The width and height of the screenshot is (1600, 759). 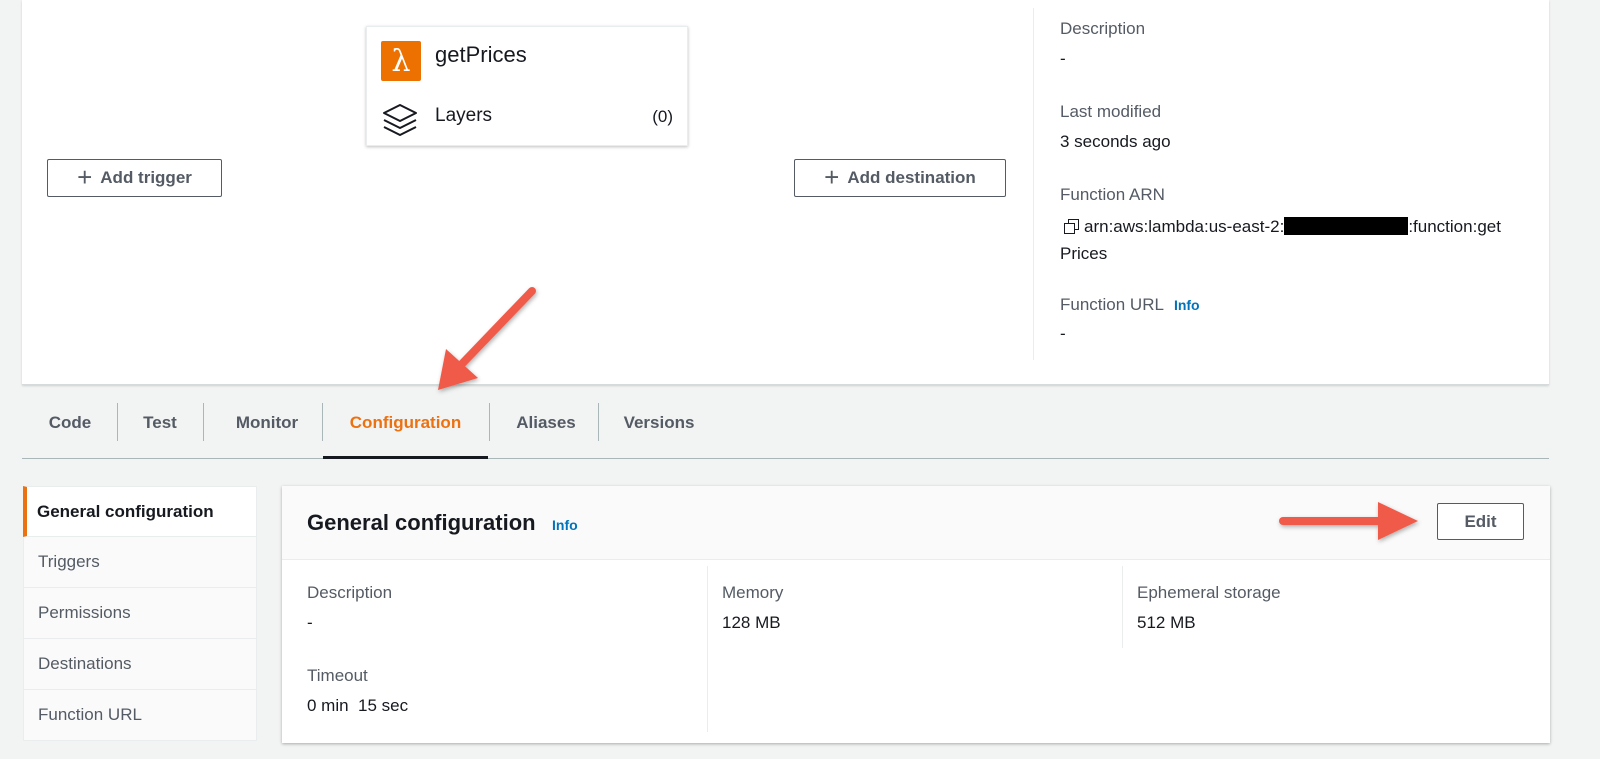 I want to click on sidenav-item-destinations: Destinations, so click(x=140, y=664).